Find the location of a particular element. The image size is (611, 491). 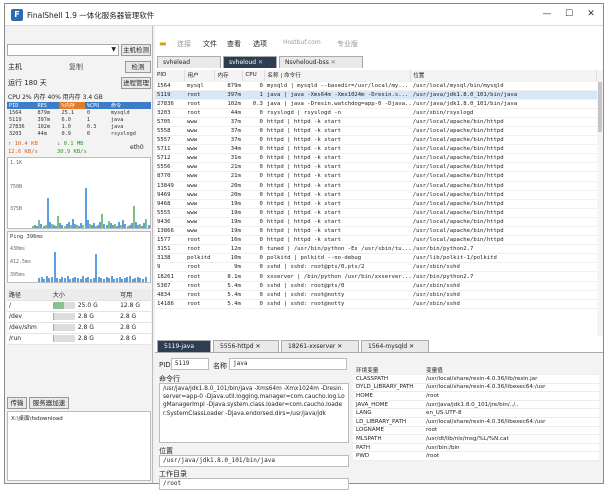

table-cell: 3151 is located at coordinates (170, 249).